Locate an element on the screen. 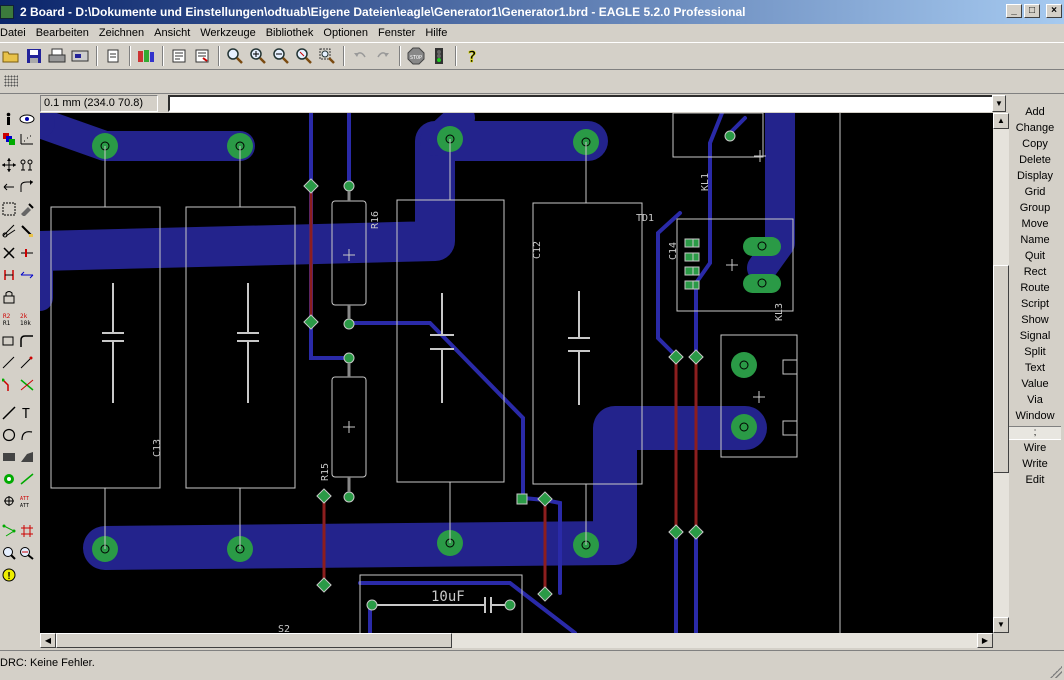 This screenshot has width=1064, height=680. name-tool-icon: R2 R1 is located at coordinates (9, 319).